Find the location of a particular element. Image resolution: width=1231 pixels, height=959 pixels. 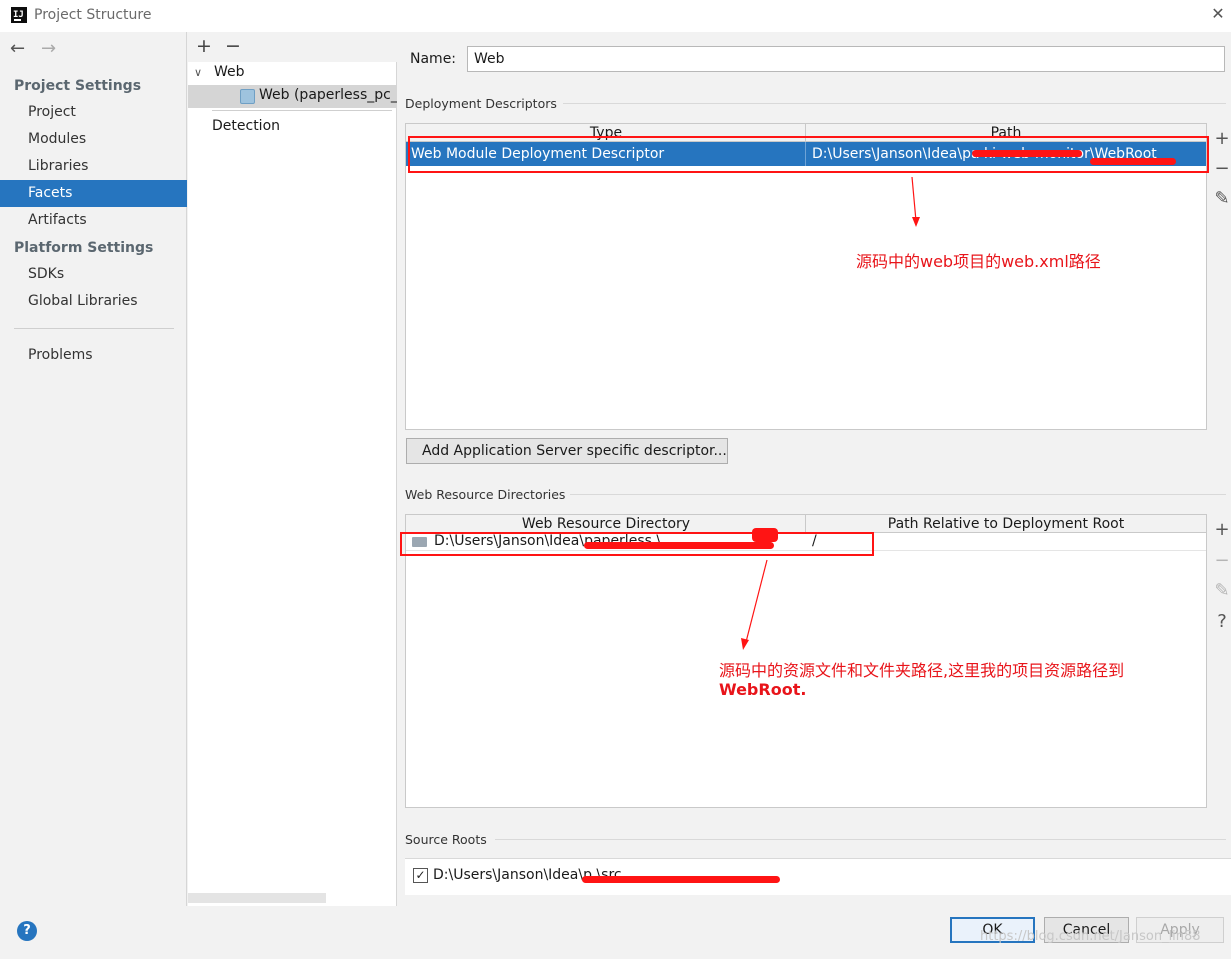

edit-descriptor-icon: ✎ is located at coordinates (1221, 198).